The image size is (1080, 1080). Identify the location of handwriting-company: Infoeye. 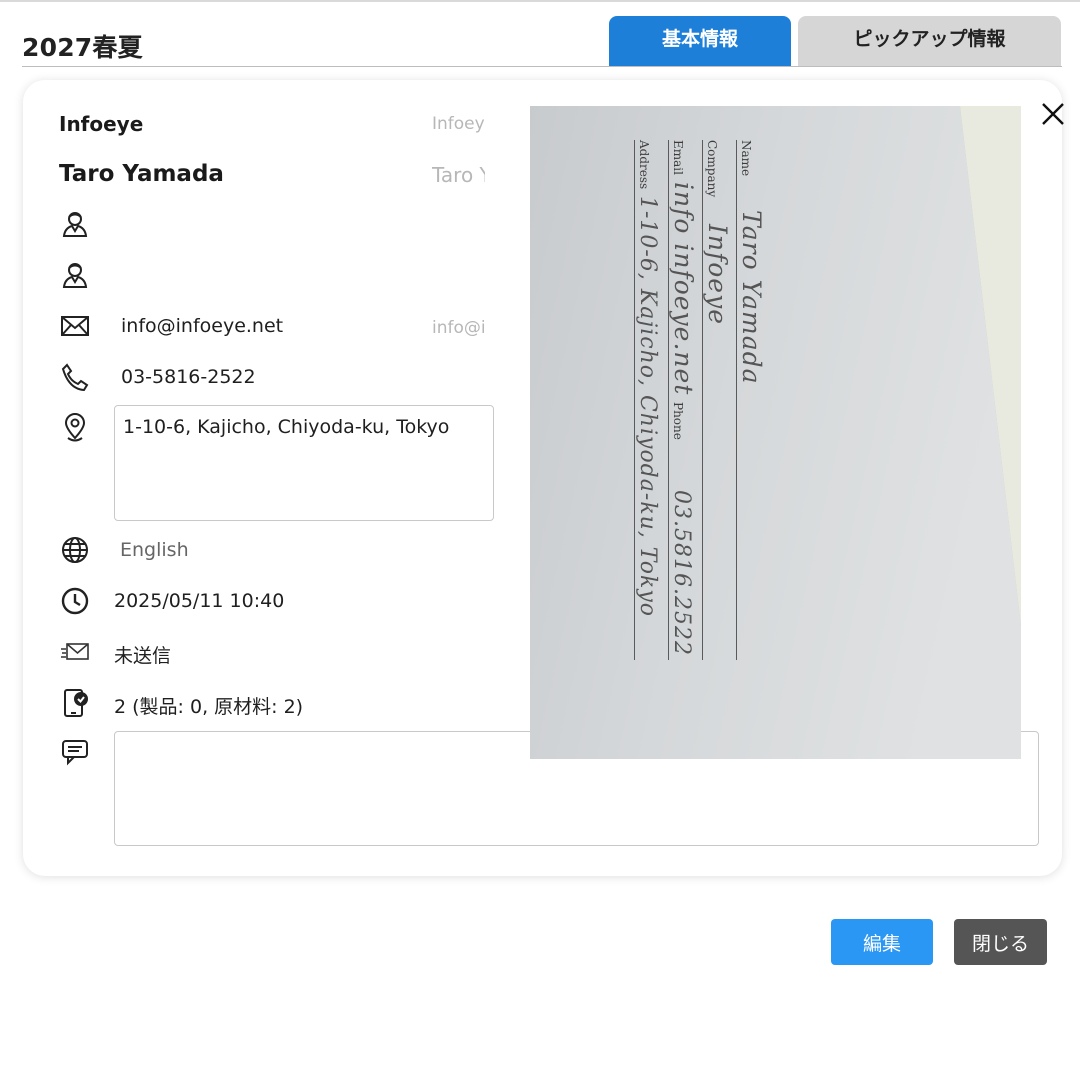
(717, 274).